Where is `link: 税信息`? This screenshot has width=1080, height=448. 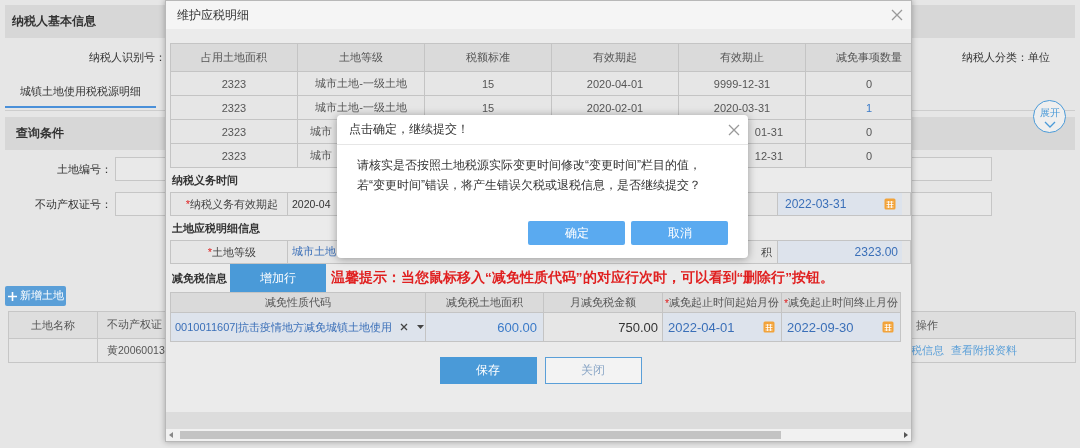 link: 税信息 is located at coordinates (927, 350).